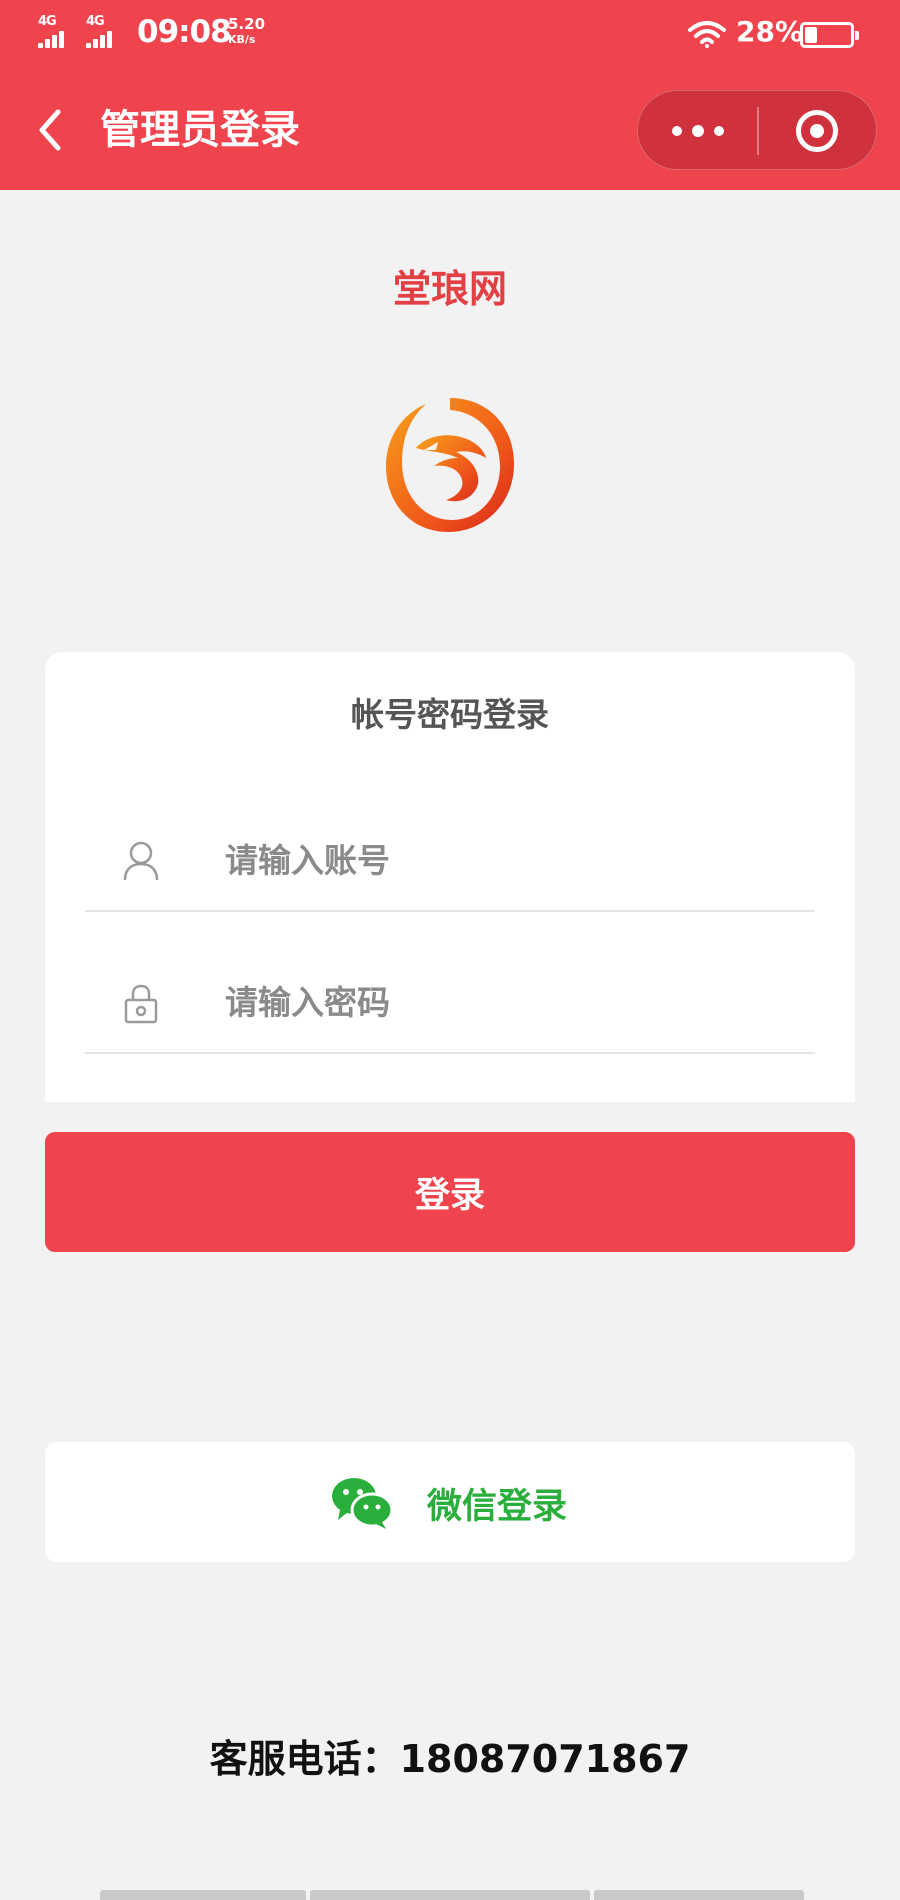 This screenshot has height=1900, width=900. What do you see at coordinates (200, 130) in the screenshot?
I see `page-title: 管理员登录` at bounding box center [200, 130].